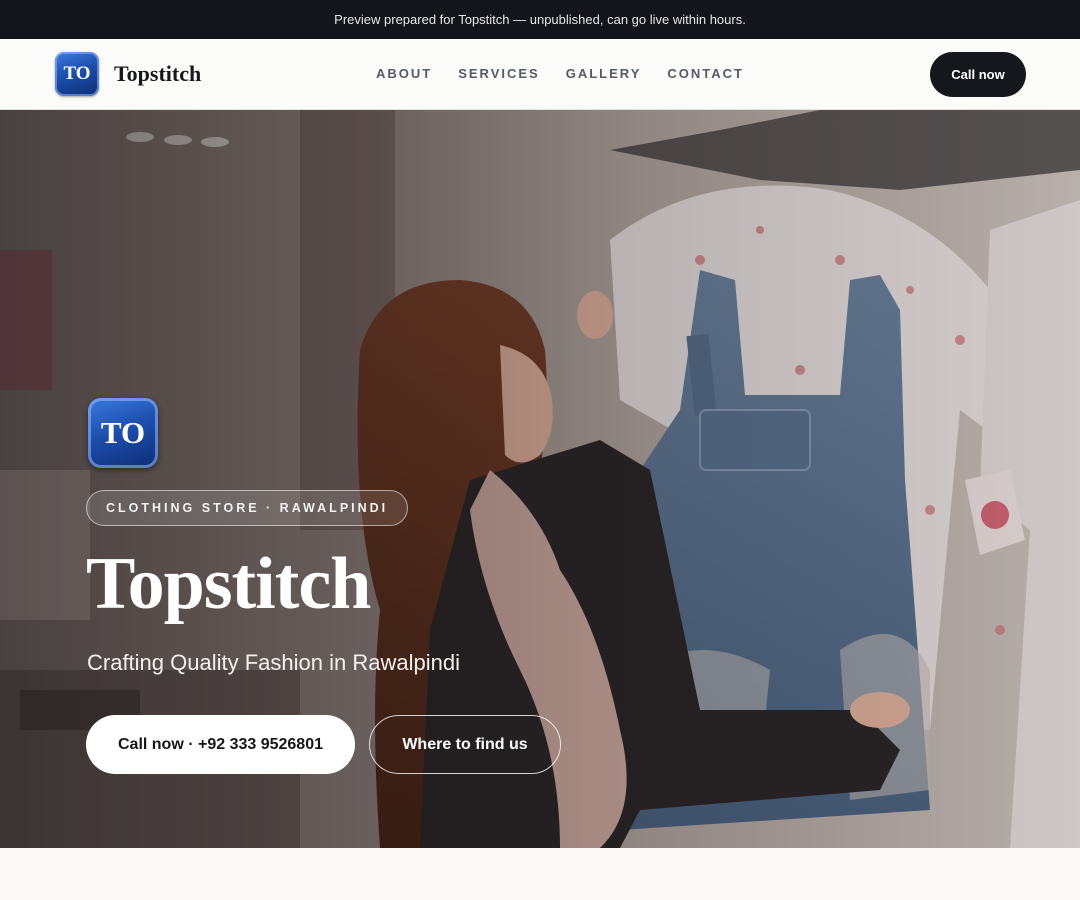 This screenshot has height=900, width=1080. Describe the element at coordinates (220, 744) in the screenshot. I see `call-phone-button: Call now · +92 333 9526801` at that location.